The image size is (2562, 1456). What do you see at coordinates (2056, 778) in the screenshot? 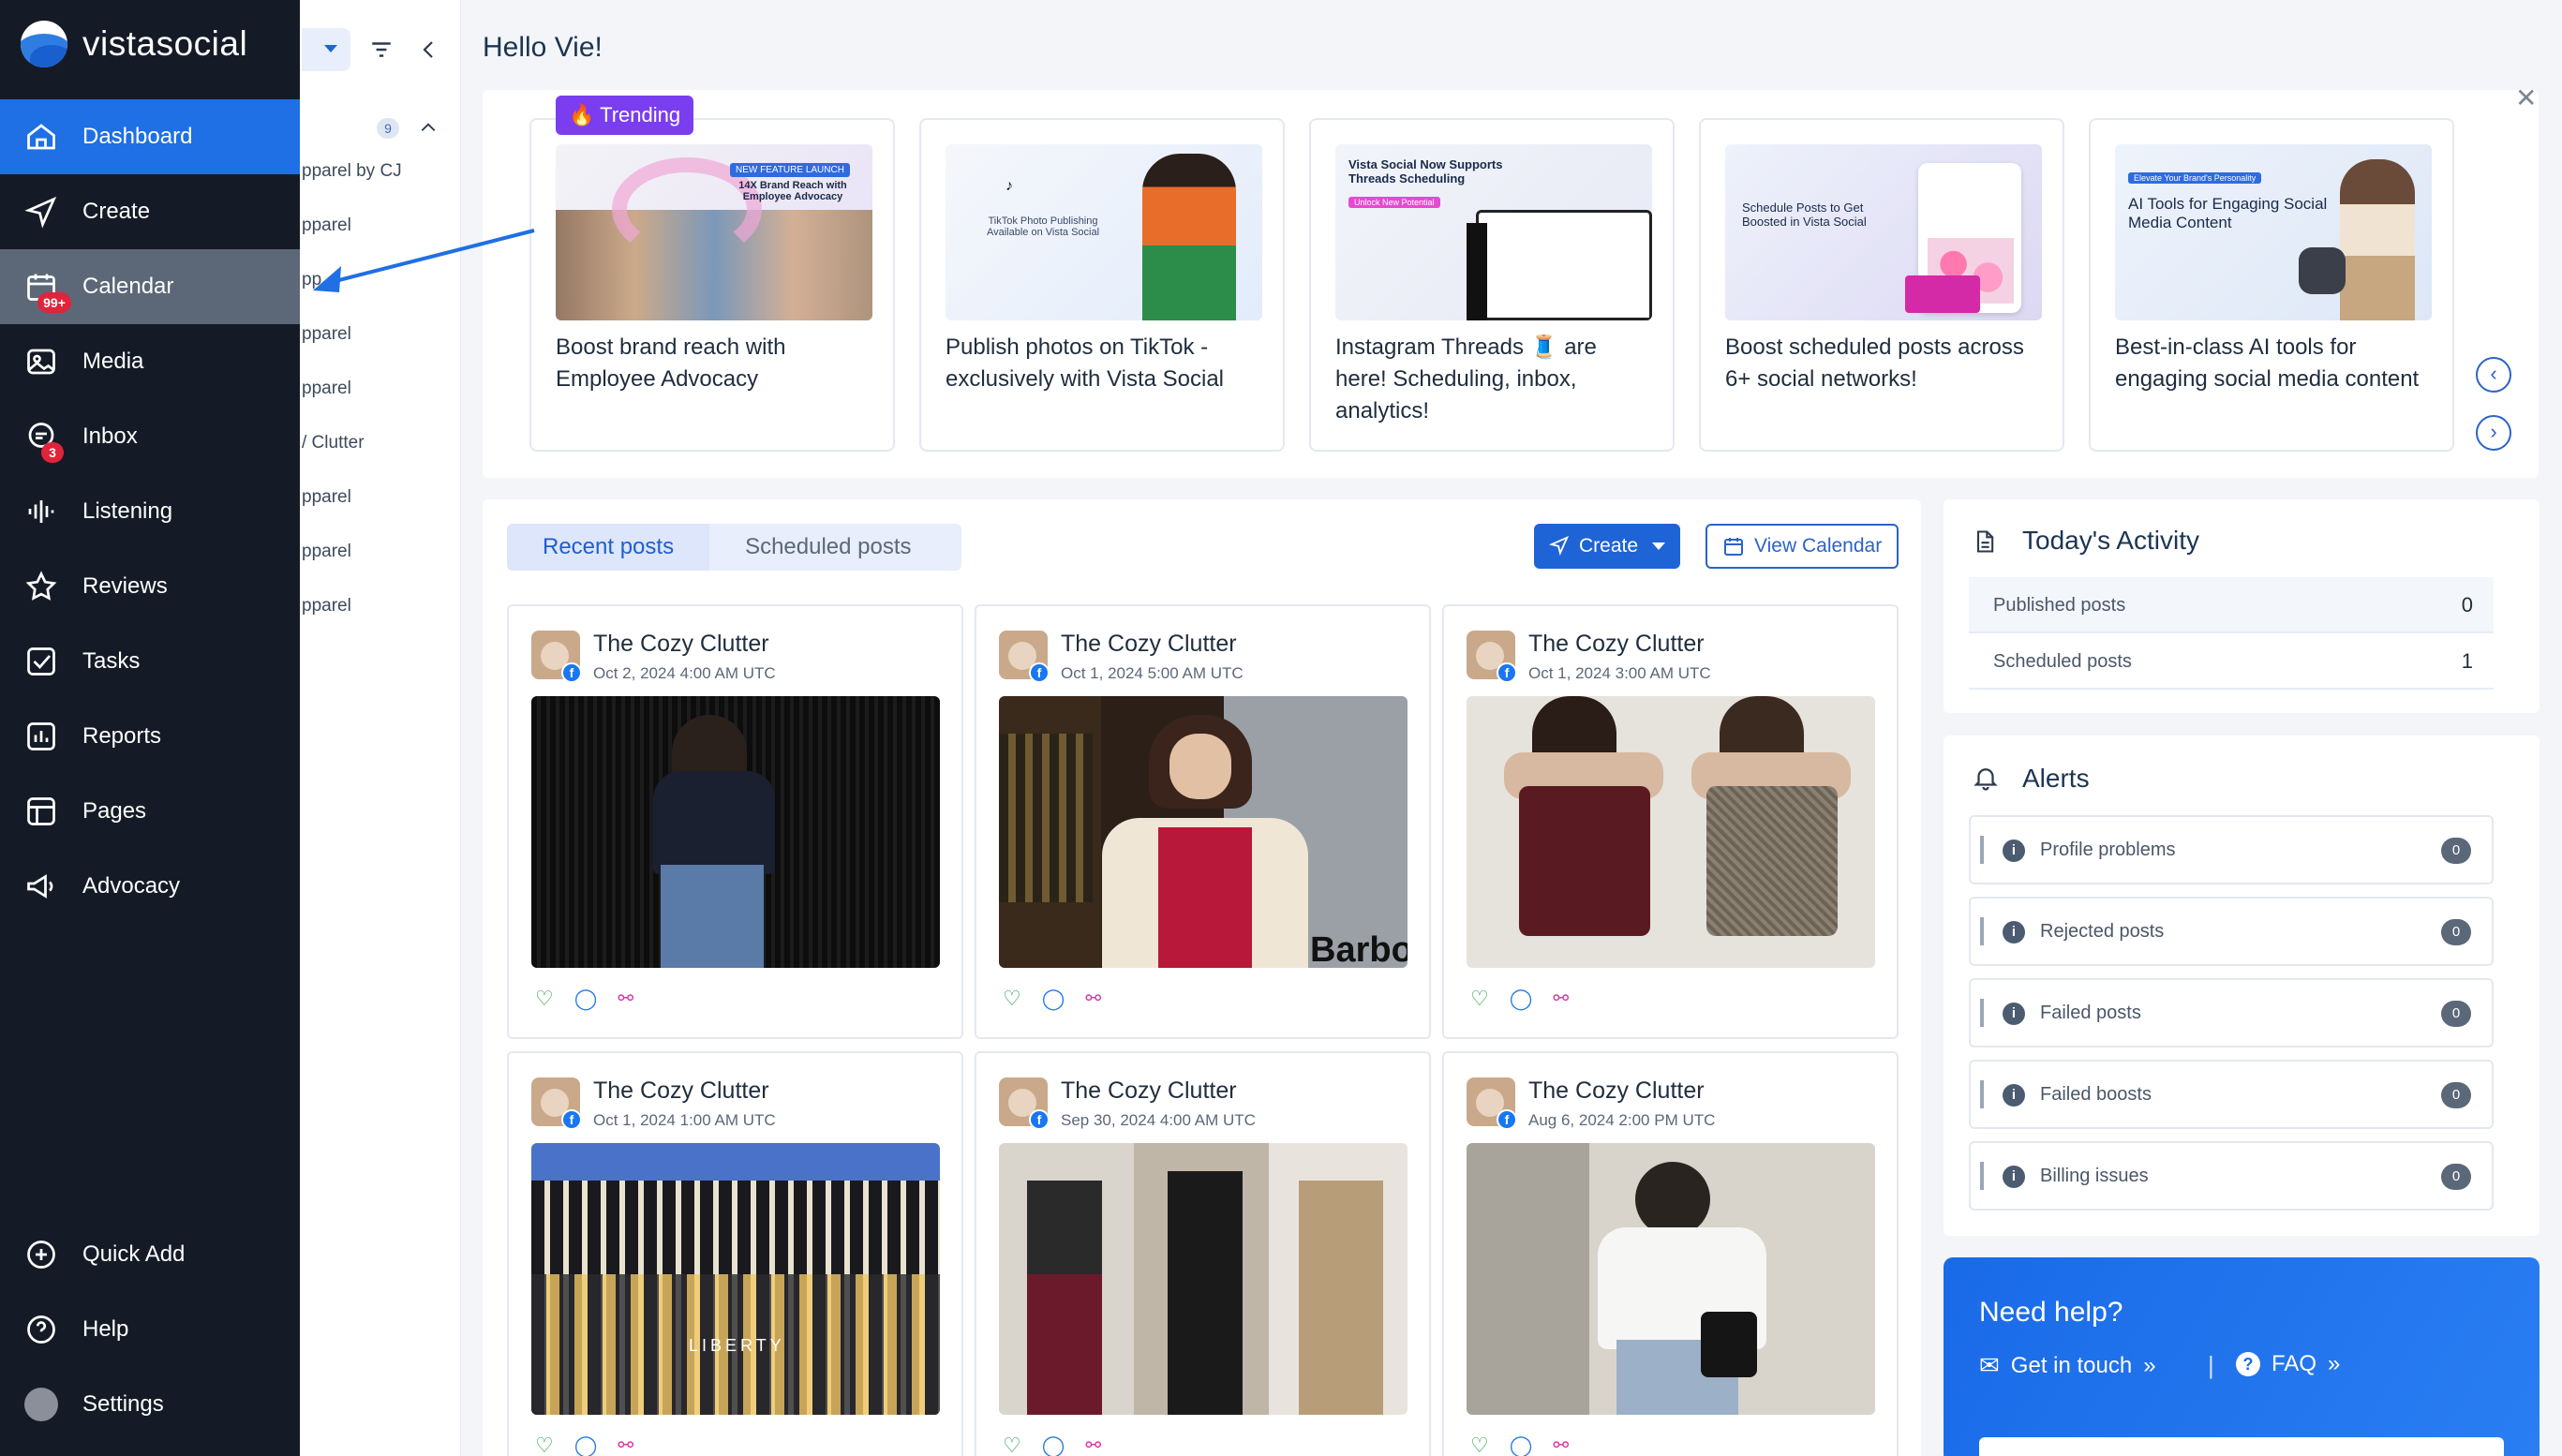
I see `alerts-title: Alerts` at bounding box center [2056, 778].